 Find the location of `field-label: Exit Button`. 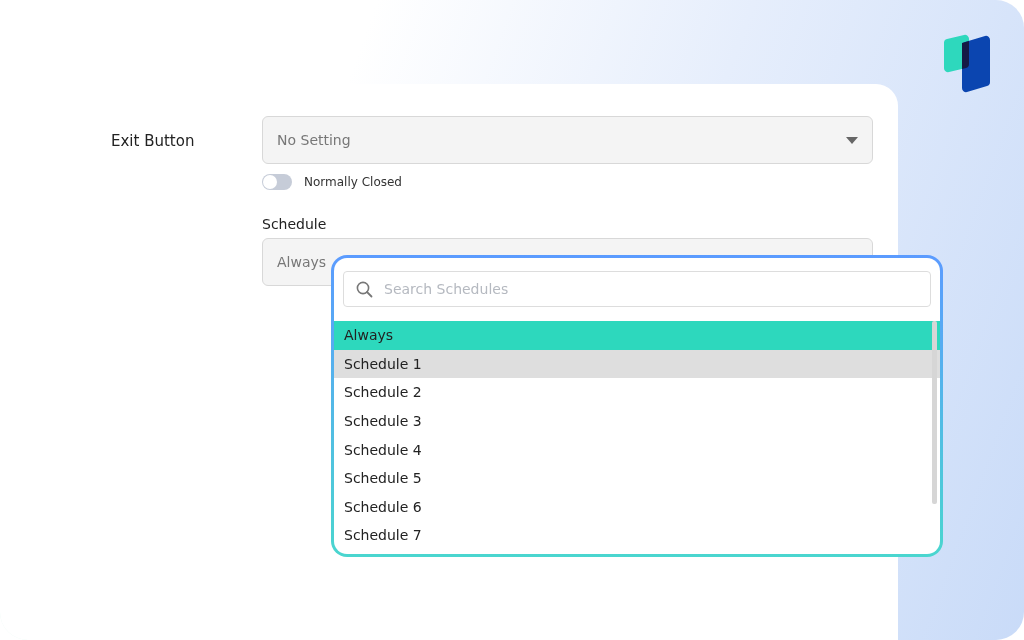

field-label: Exit Button is located at coordinates (153, 141).